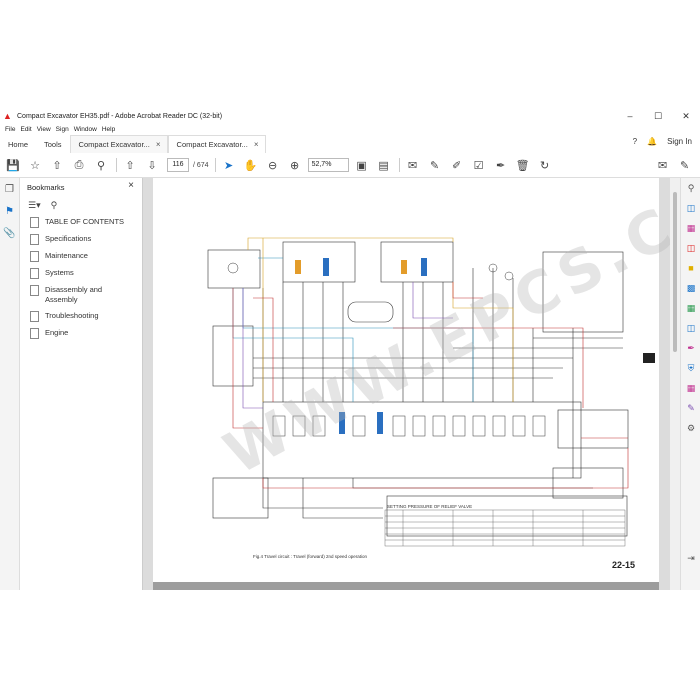 The height and width of the screenshot is (700, 700). What do you see at coordinates (350, 129) in the screenshot?
I see `menu-bar: File Edit View Sign Window Help` at bounding box center [350, 129].